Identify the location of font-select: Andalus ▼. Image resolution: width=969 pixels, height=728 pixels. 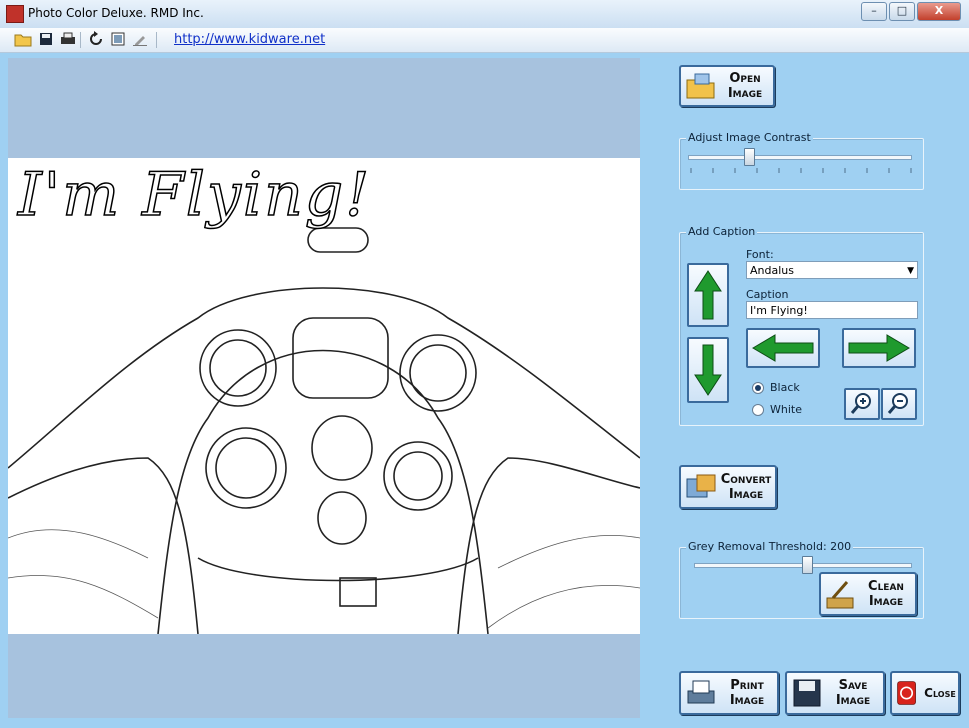
(832, 270).